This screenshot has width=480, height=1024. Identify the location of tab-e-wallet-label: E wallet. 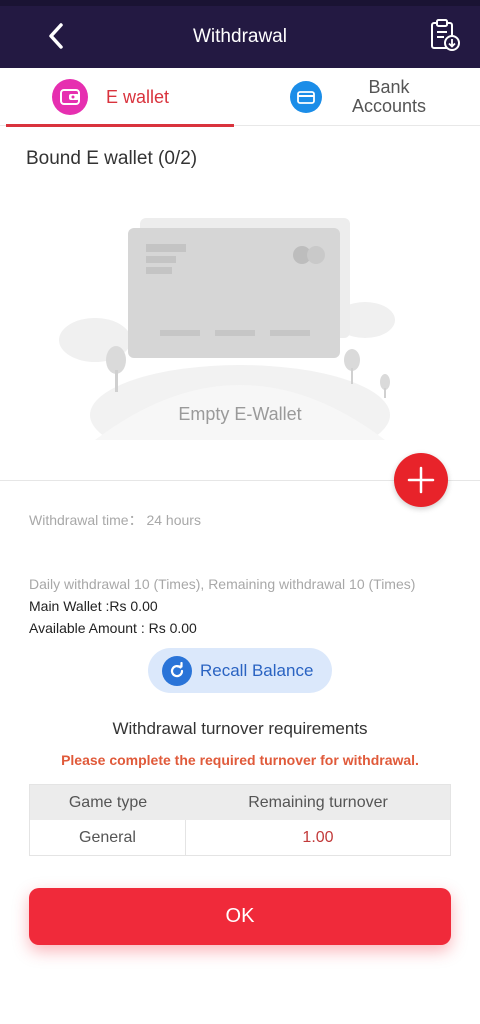
(138, 96).